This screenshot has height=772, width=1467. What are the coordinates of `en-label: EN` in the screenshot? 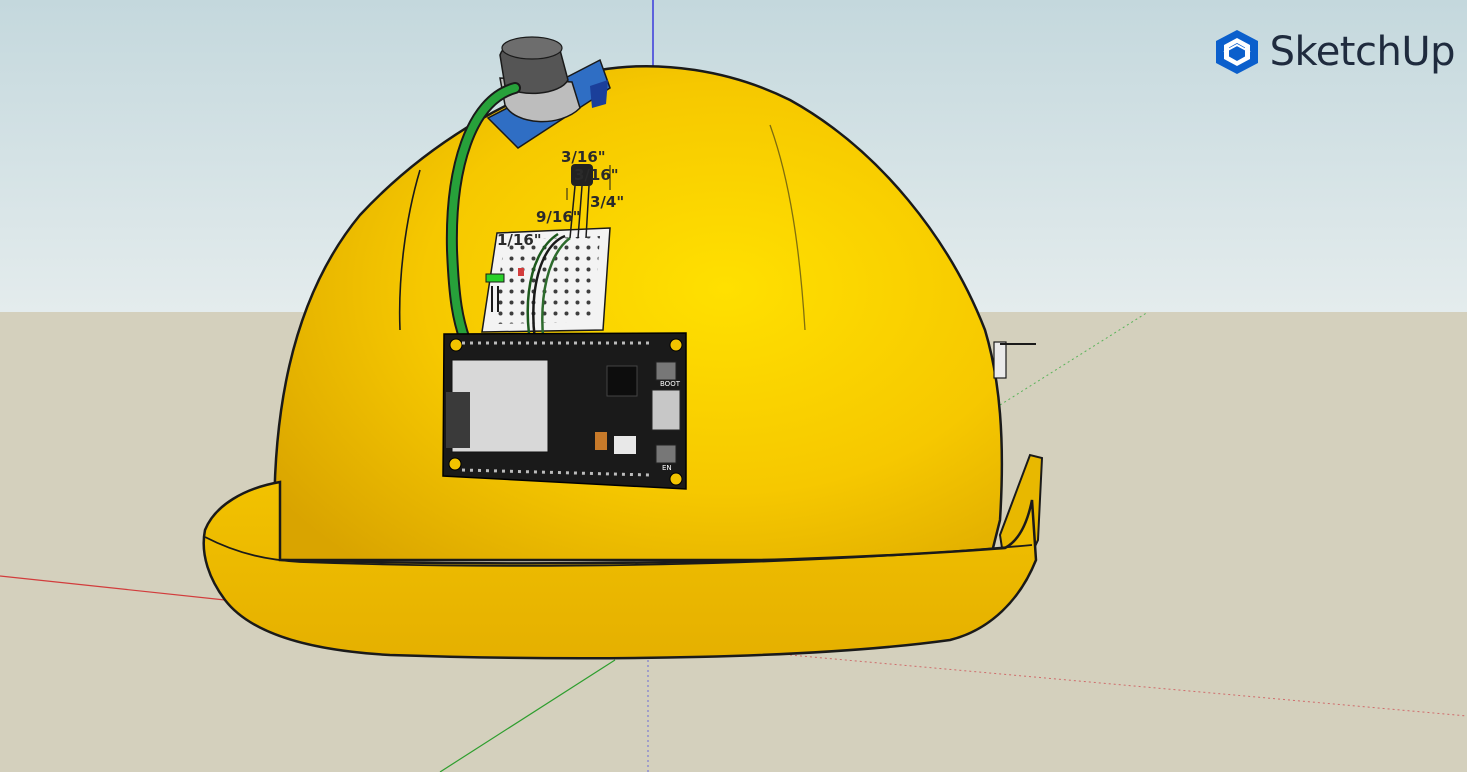 It's located at (667, 468).